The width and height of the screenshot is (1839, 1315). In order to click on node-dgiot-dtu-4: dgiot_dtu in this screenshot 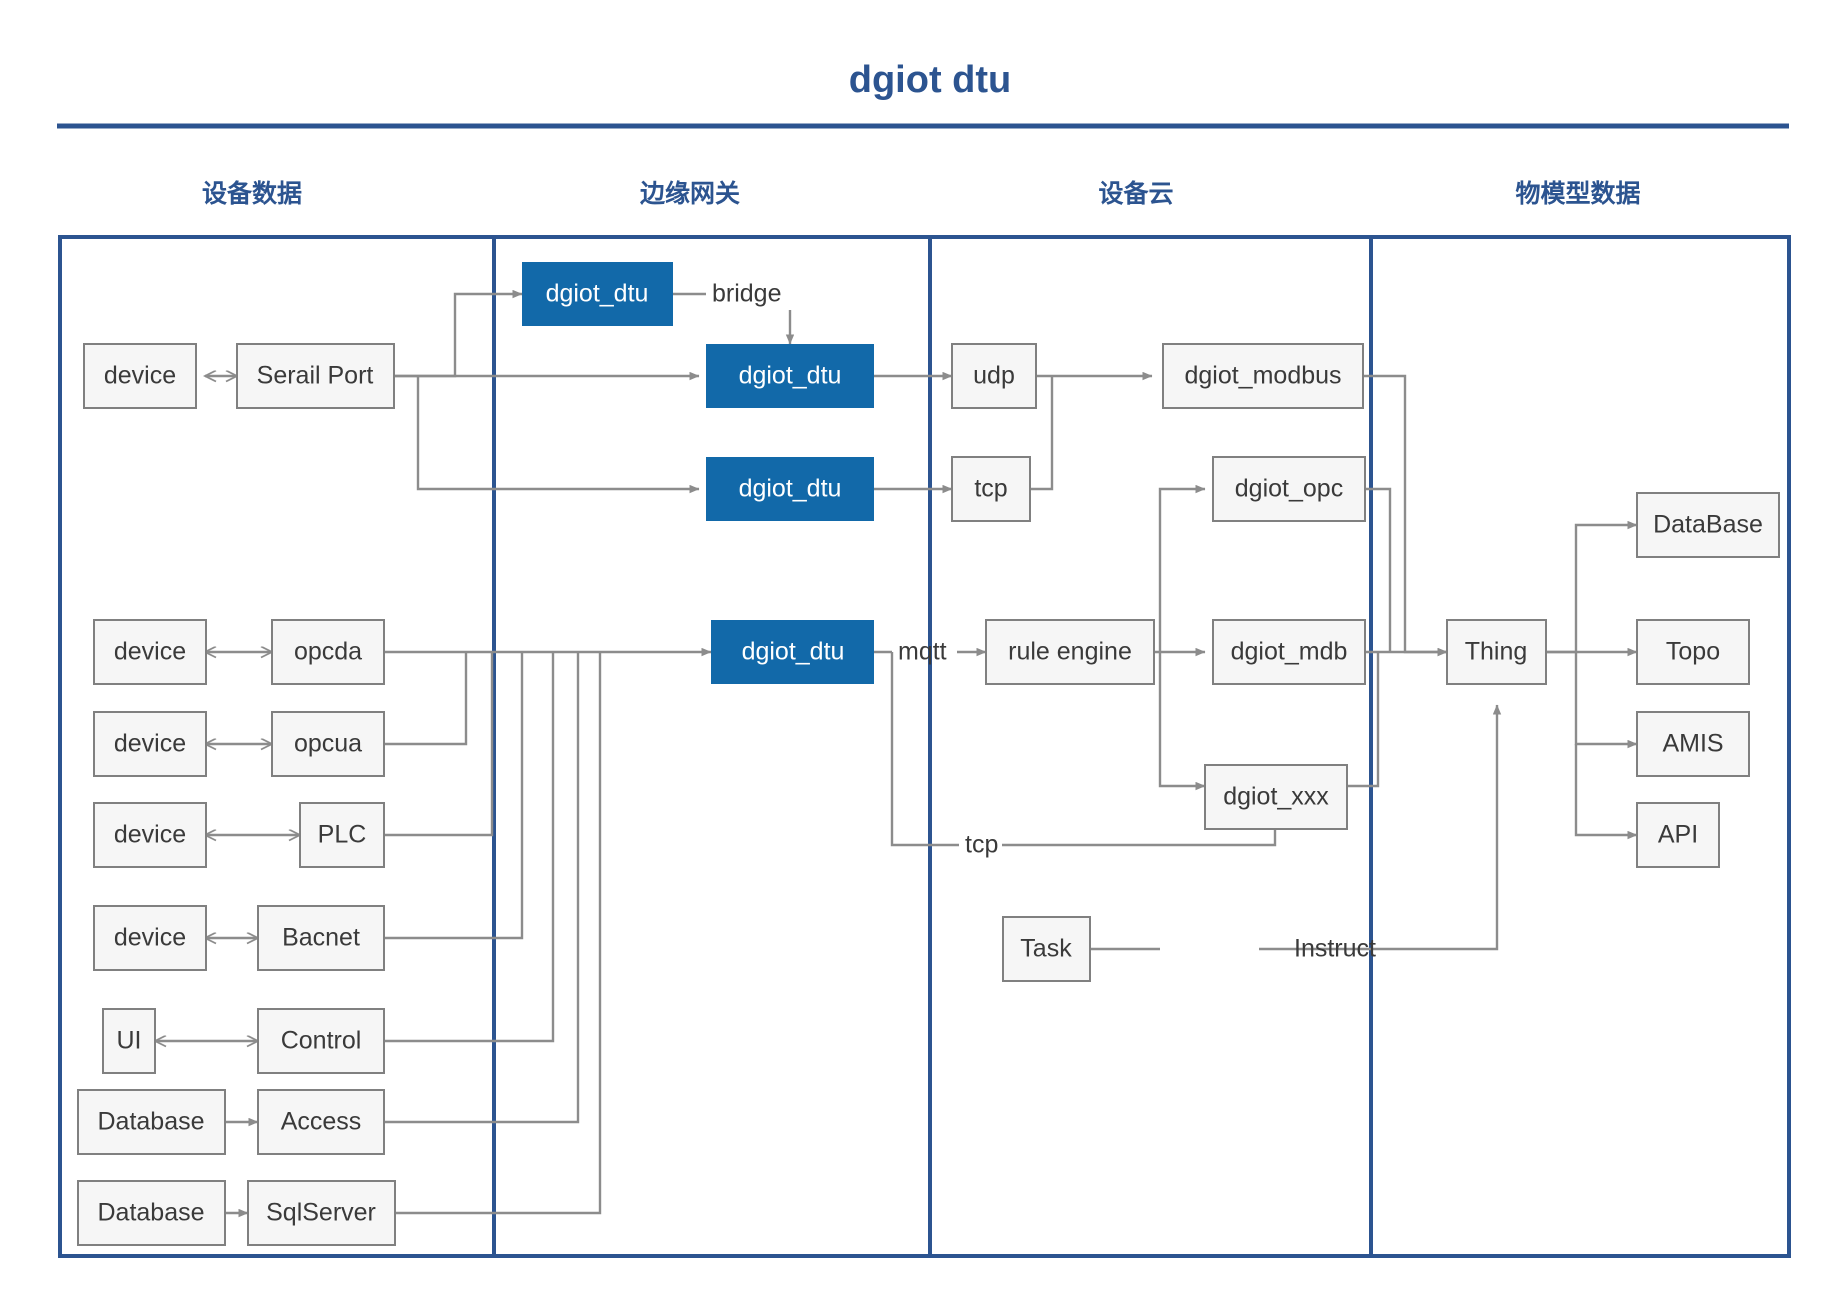, I will do `click(792, 652)`.